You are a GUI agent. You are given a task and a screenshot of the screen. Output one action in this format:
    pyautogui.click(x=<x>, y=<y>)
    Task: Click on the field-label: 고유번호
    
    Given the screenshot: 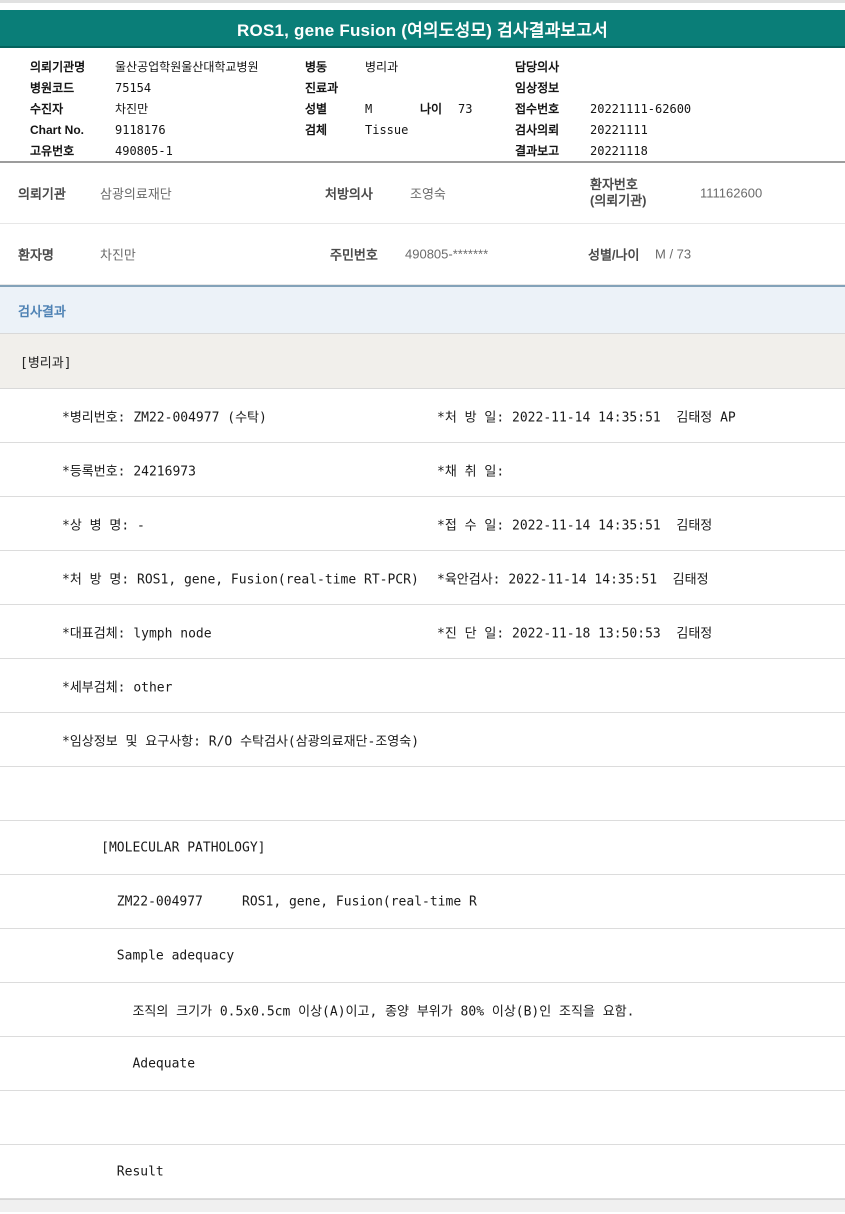 What is the action you would take?
    pyautogui.click(x=52, y=151)
    